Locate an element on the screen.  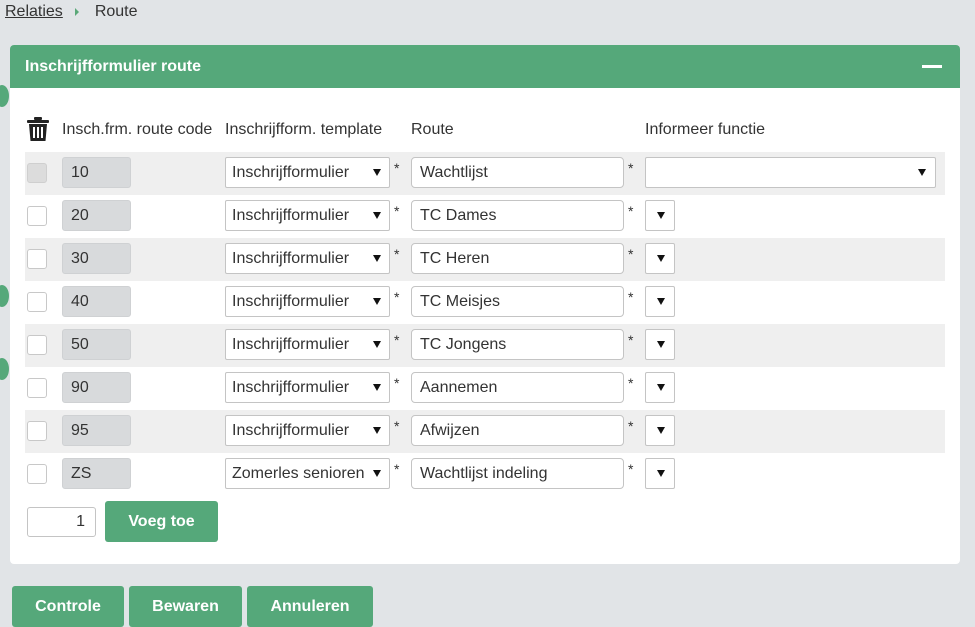
panel-header: Inschrijfformulier route is located at coordinates (485, 66).